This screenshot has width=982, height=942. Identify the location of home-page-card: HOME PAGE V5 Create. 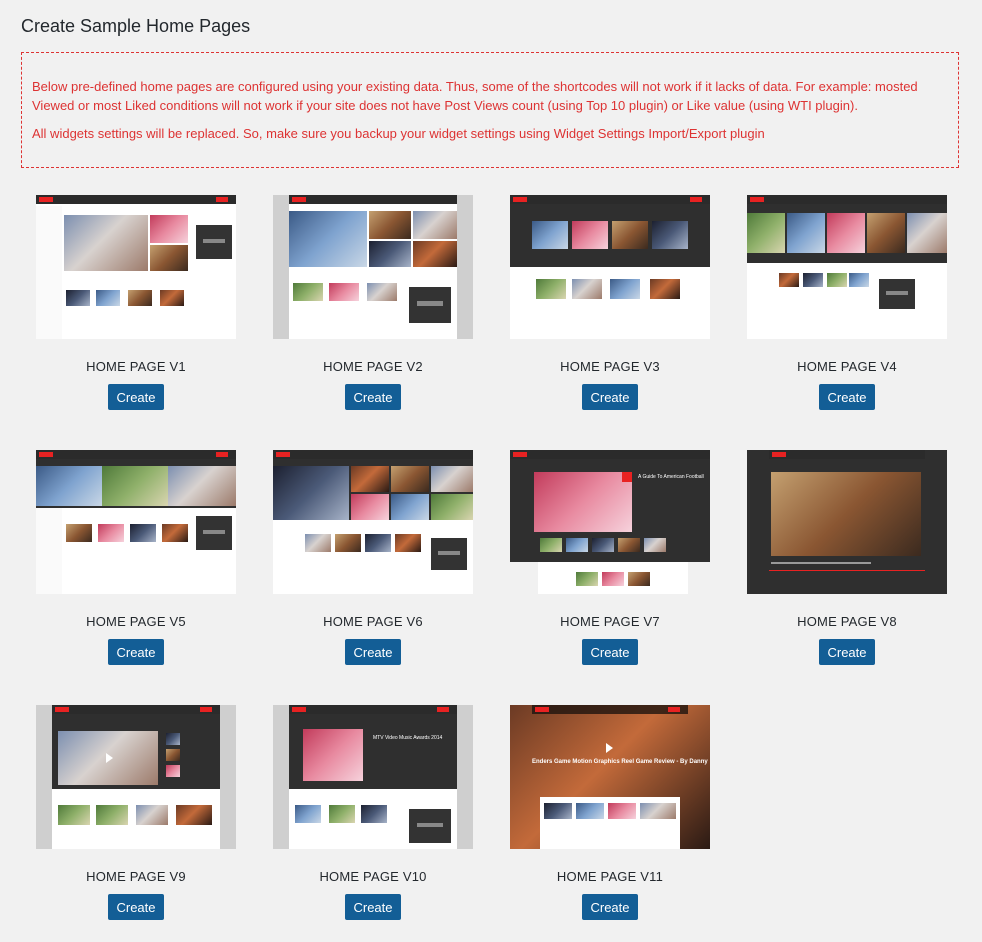
(136, 557).